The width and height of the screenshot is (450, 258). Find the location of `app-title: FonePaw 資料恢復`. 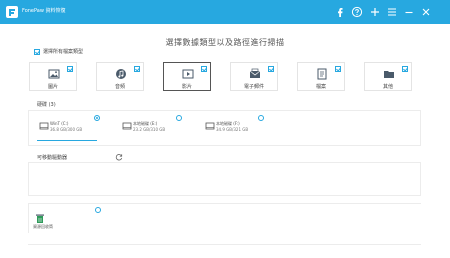

app-title: FonePaw 資料恢復 is located at coordinates (44, 11).